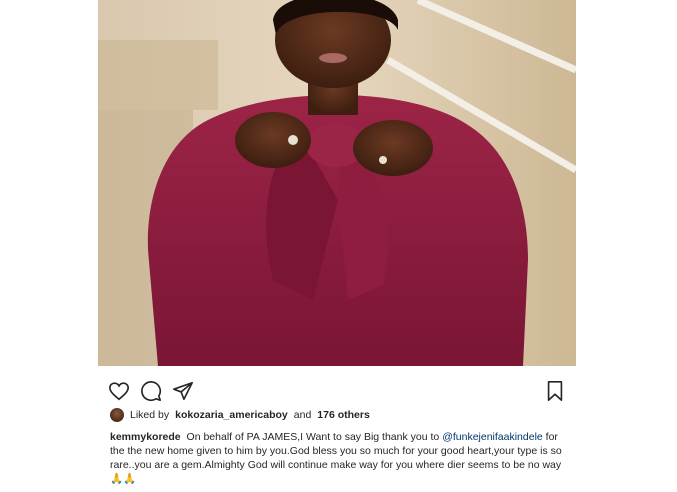  What do you see at coordinates (119, 391) in the screenshot?
I see `heart-icon` at bounding box center [119, 391].